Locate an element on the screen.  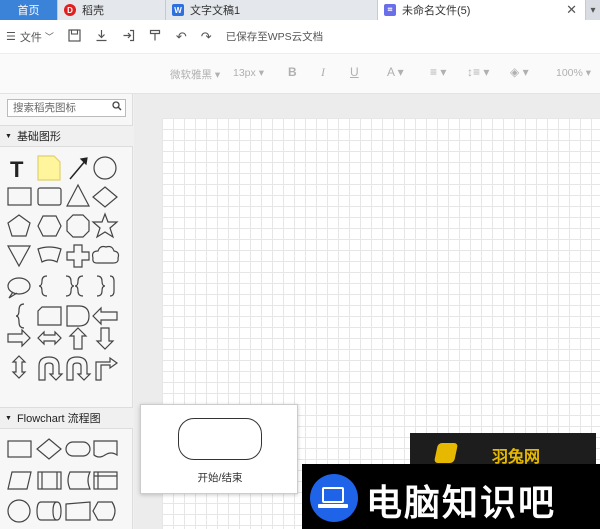
tab-home: 首页 is located at coordinates (29, 10).